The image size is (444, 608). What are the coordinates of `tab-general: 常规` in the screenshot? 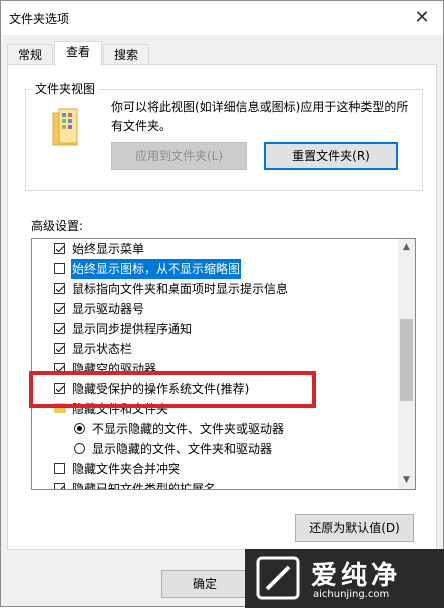 It's located at (30, 54).